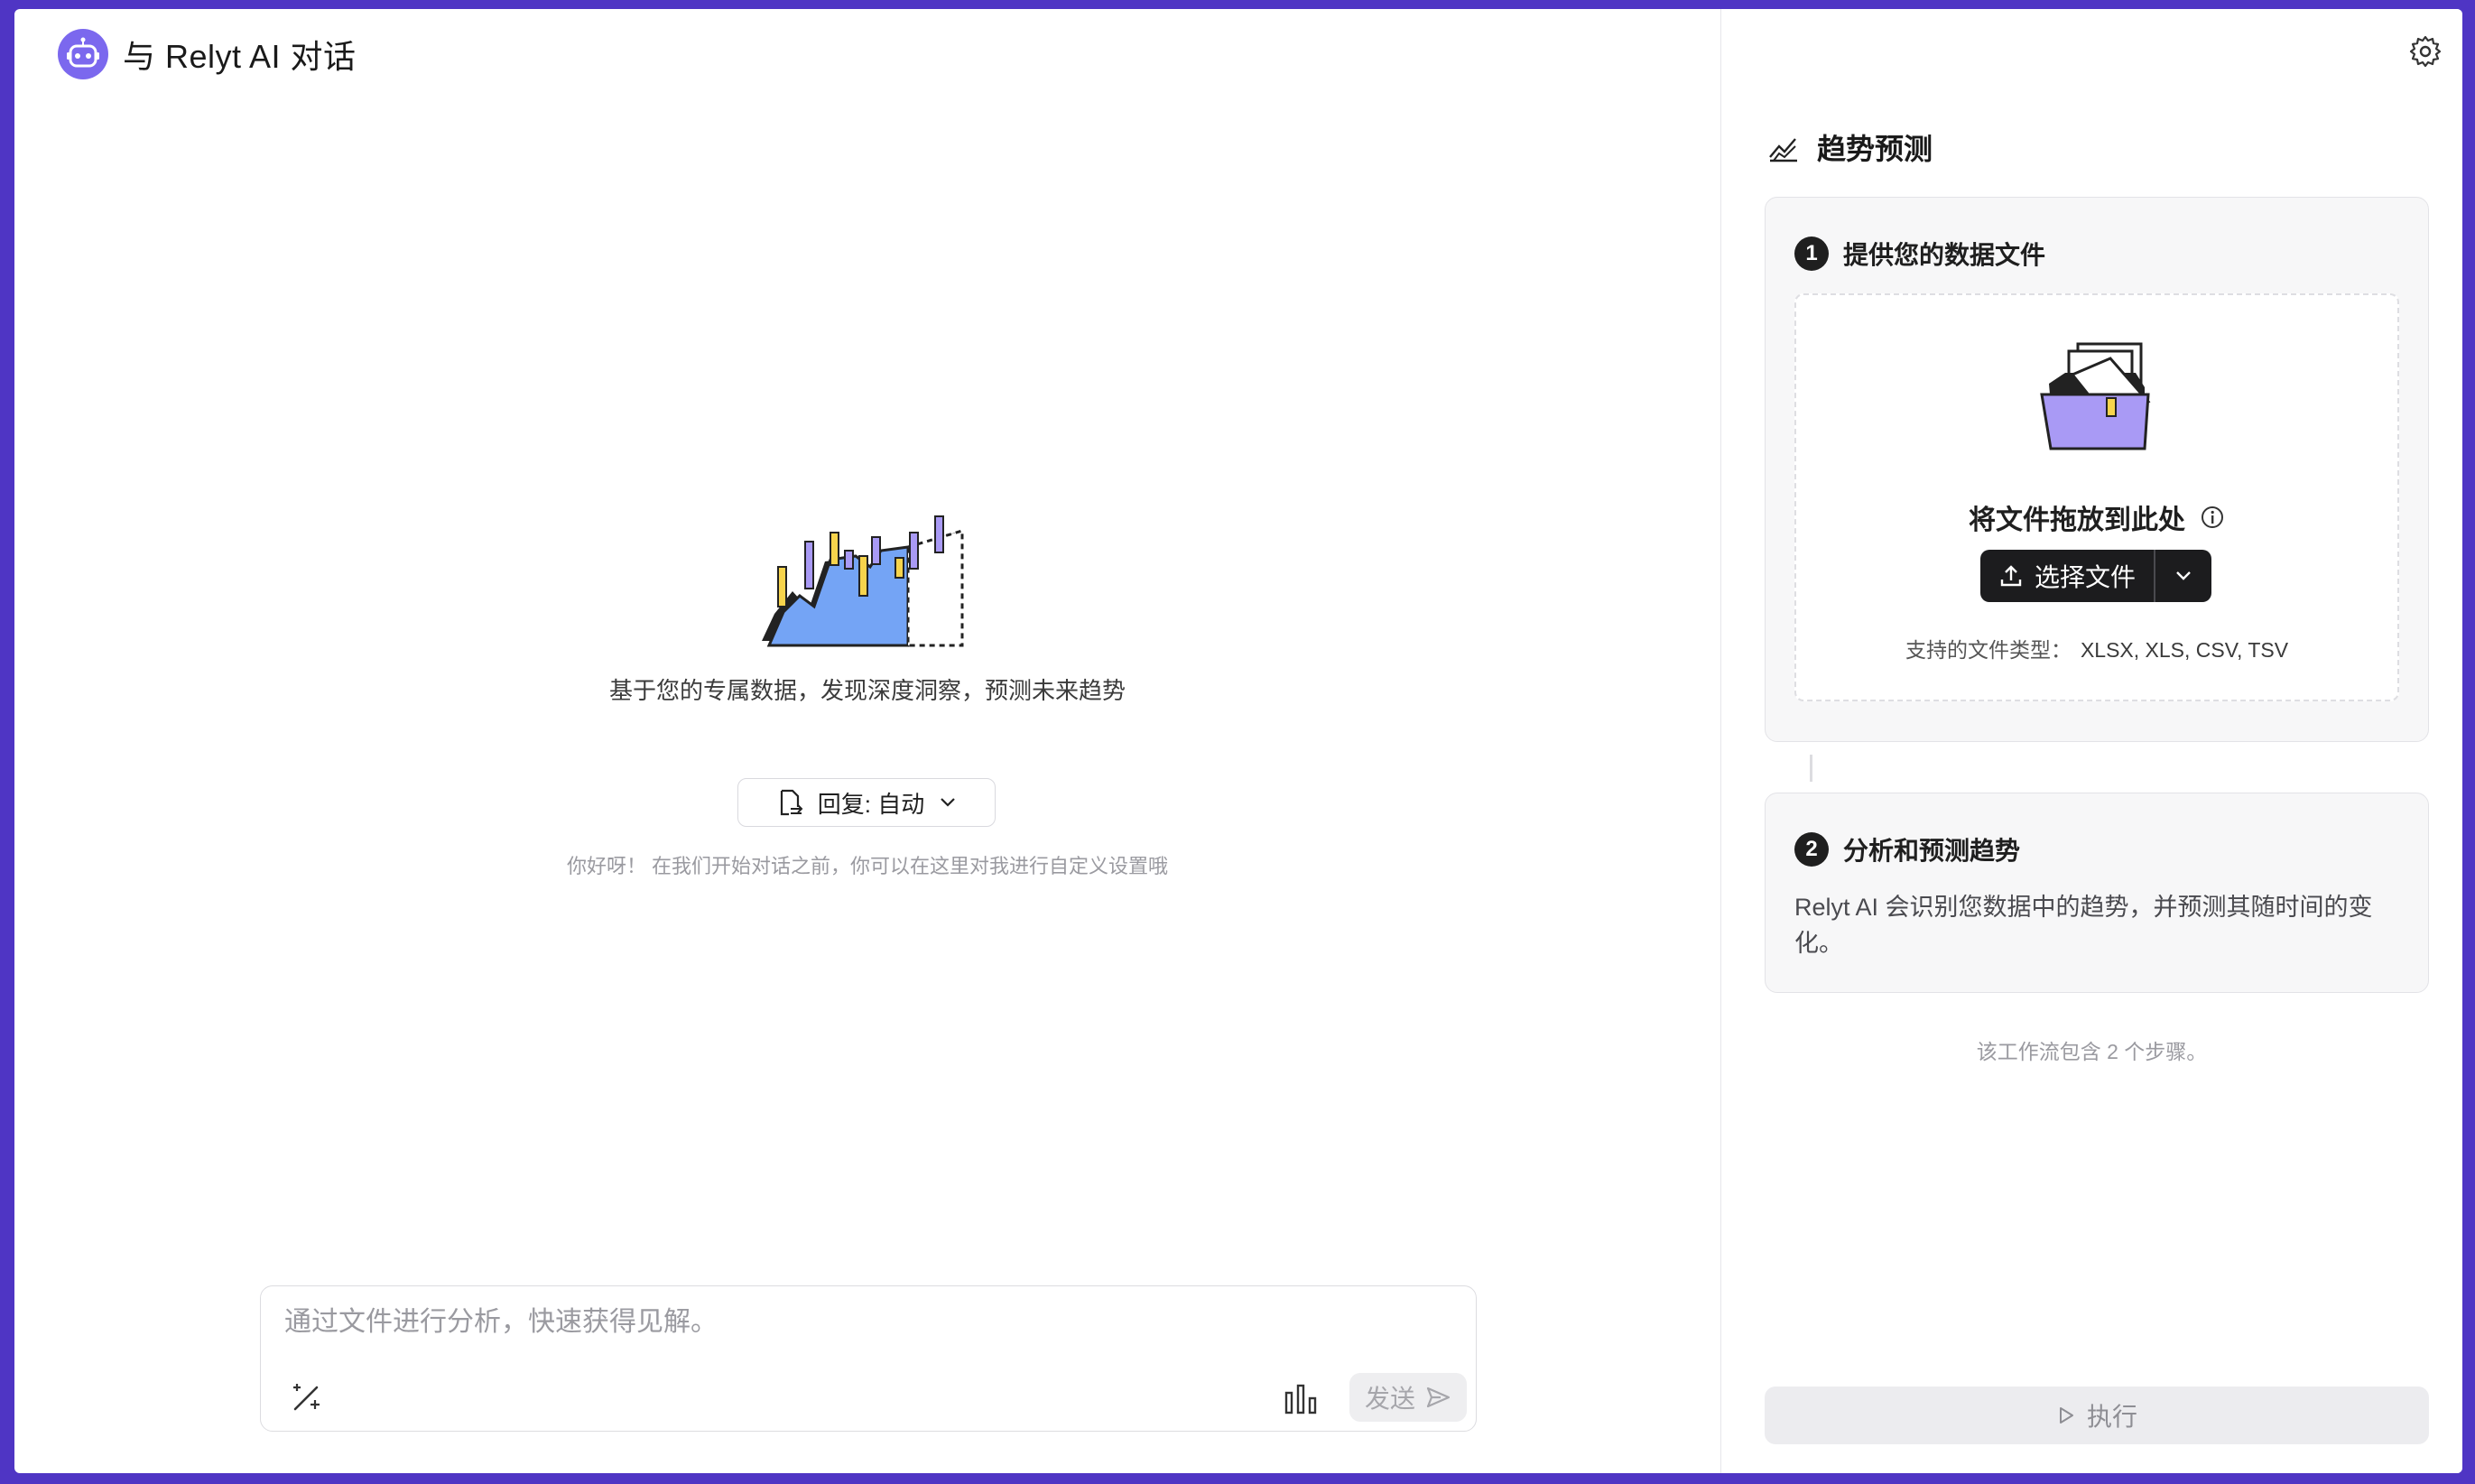 The height and width of the screenshot is (1484, 2475). I want to click on step-2-header: 2 分析和预测趋势, so click(1907, 849).